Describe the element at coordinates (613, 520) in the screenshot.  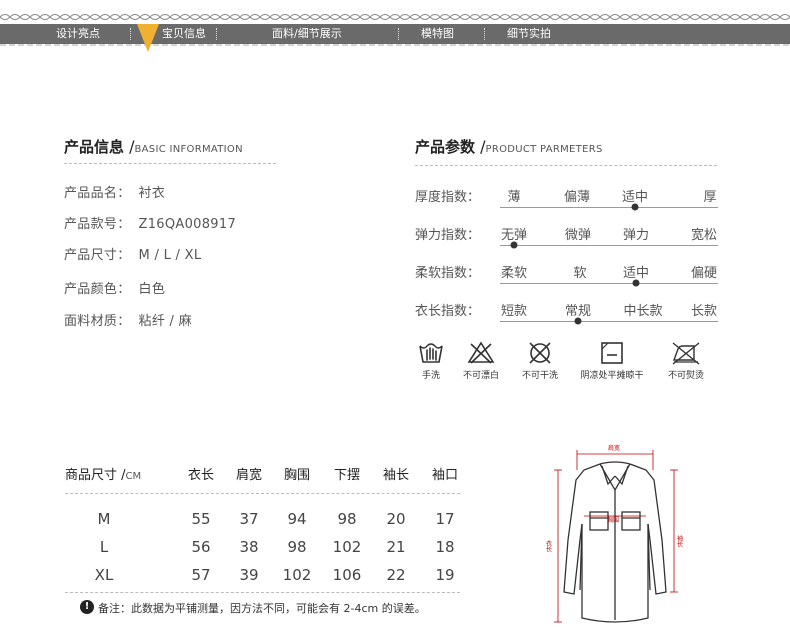
I see `chest-label: 胸围` at that location.